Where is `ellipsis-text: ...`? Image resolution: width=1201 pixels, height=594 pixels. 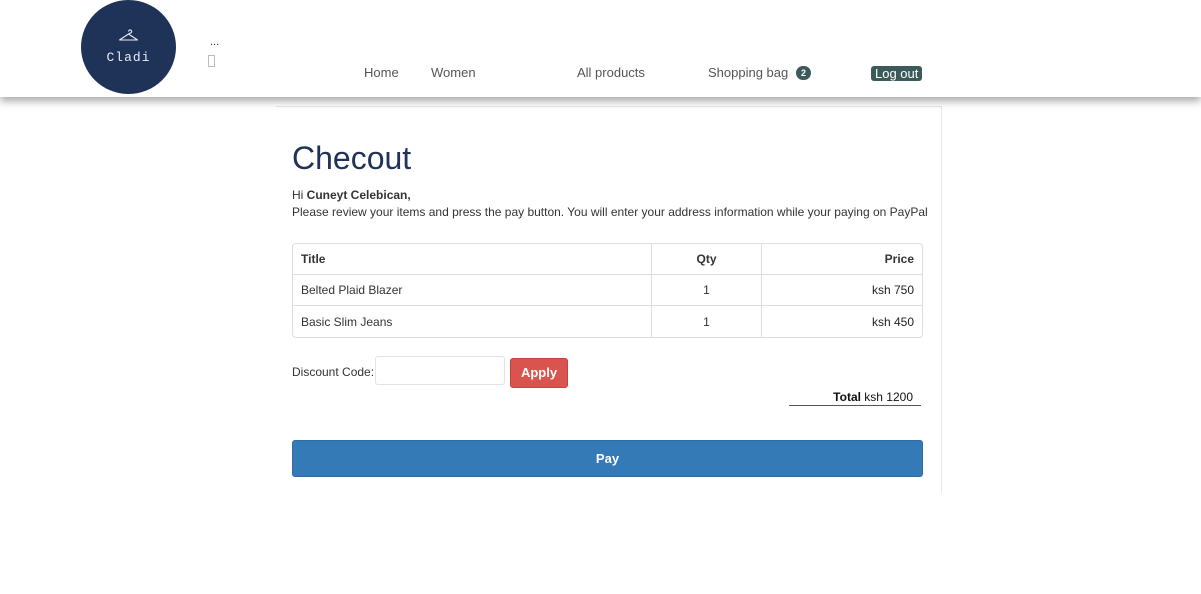 ellipsis-text: ... is located at coordinates (215, 42).